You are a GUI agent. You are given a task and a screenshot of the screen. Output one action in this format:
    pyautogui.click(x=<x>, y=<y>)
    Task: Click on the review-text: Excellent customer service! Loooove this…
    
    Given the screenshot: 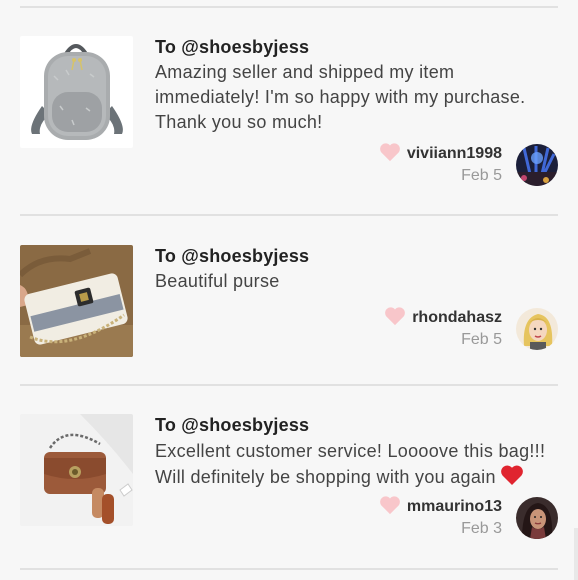 What is the action you would take?
    pyautogui.click(x=355, y=466)
    